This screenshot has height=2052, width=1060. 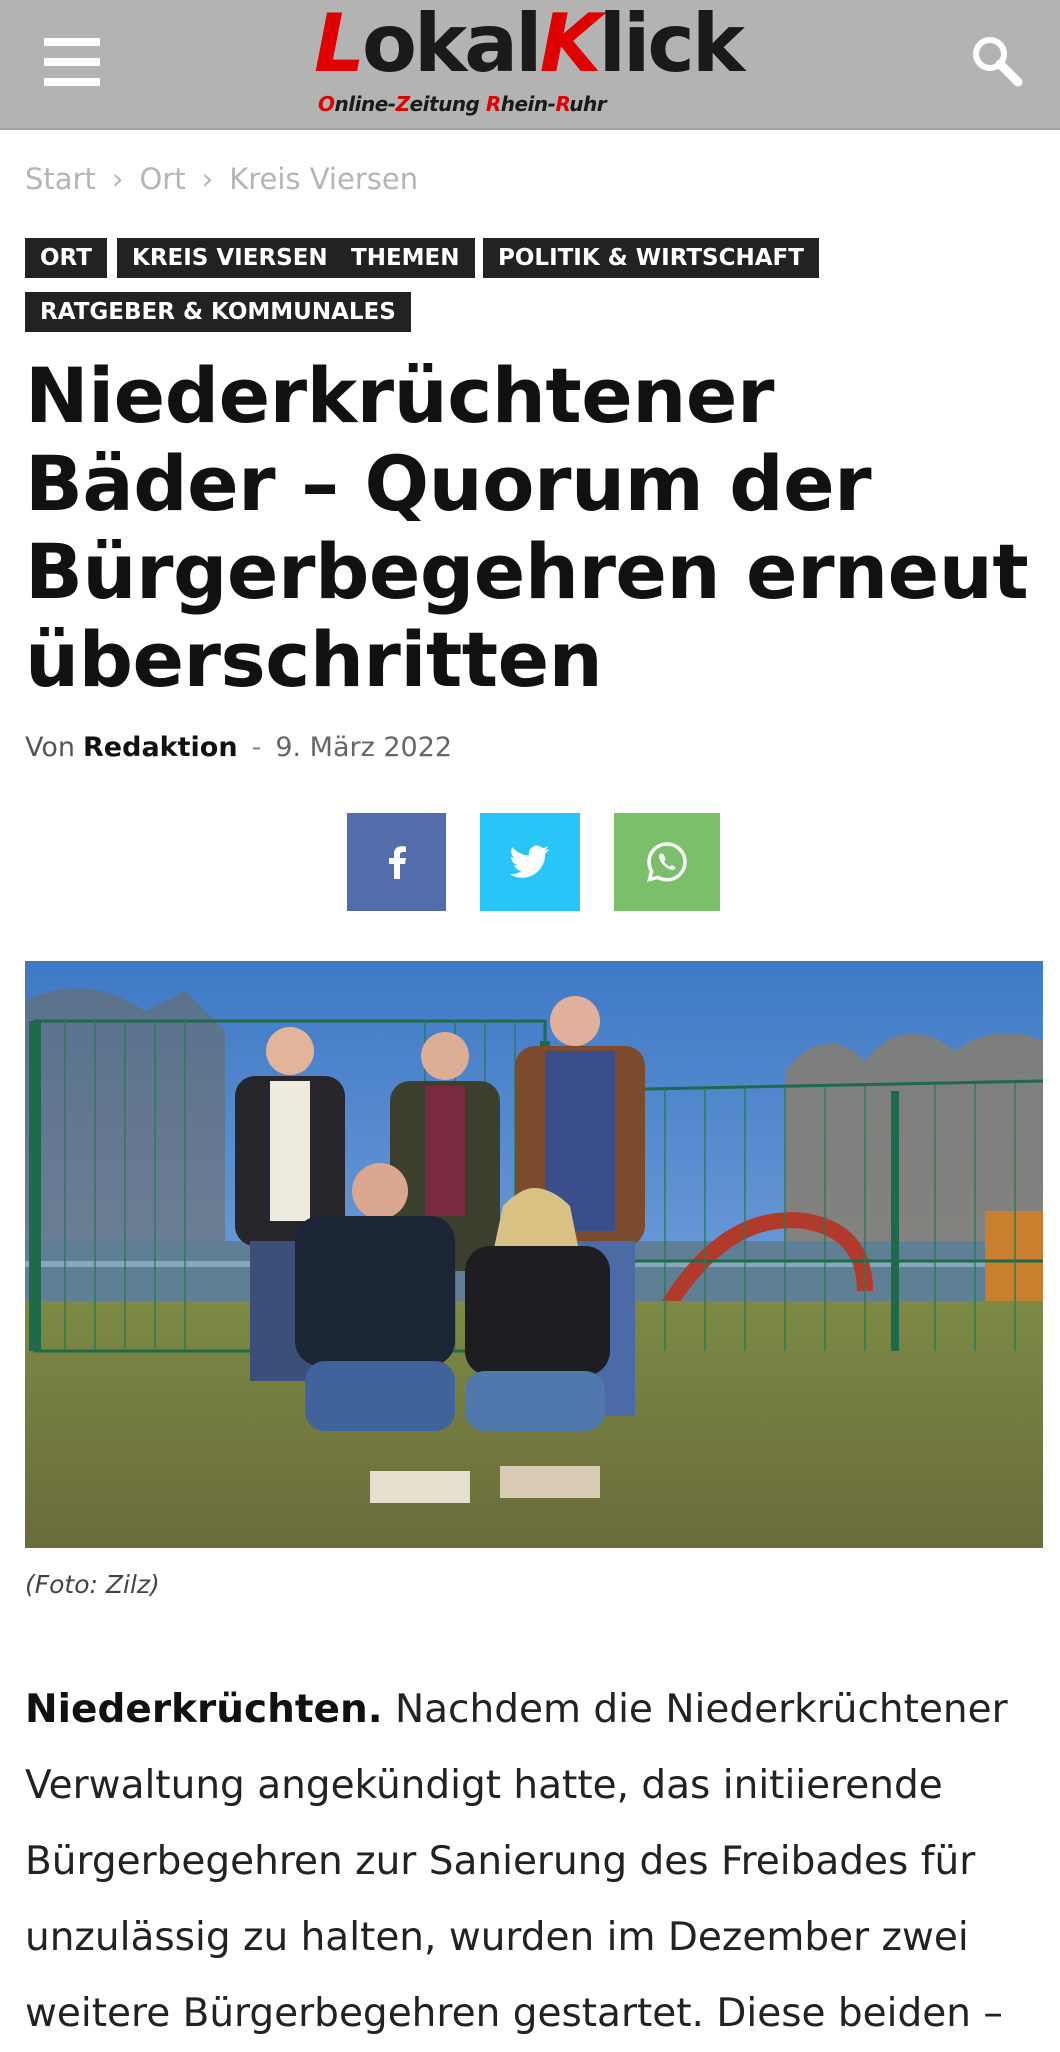 I want to click on publish-date: 9. März 2022, so click(x=364, y=747).